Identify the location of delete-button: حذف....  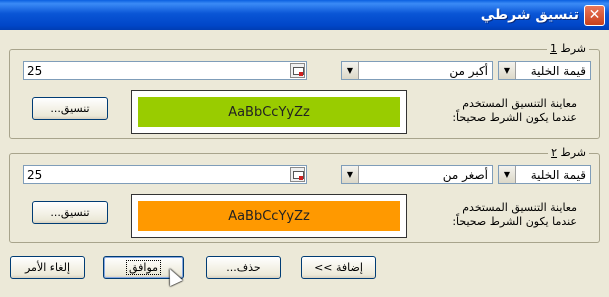
(243, 267).